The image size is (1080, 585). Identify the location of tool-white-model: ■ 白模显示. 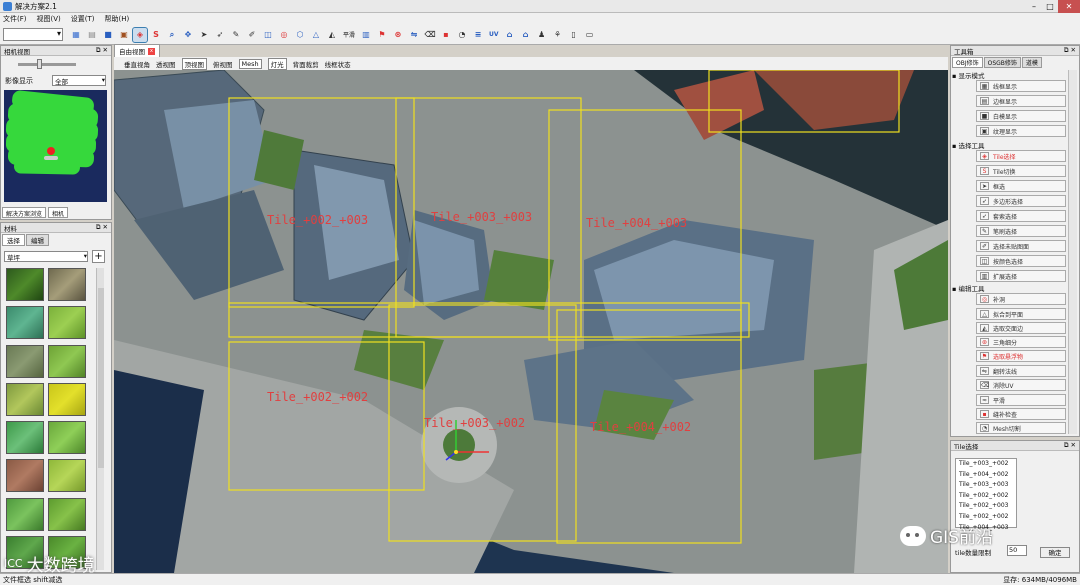
(1021, 116).